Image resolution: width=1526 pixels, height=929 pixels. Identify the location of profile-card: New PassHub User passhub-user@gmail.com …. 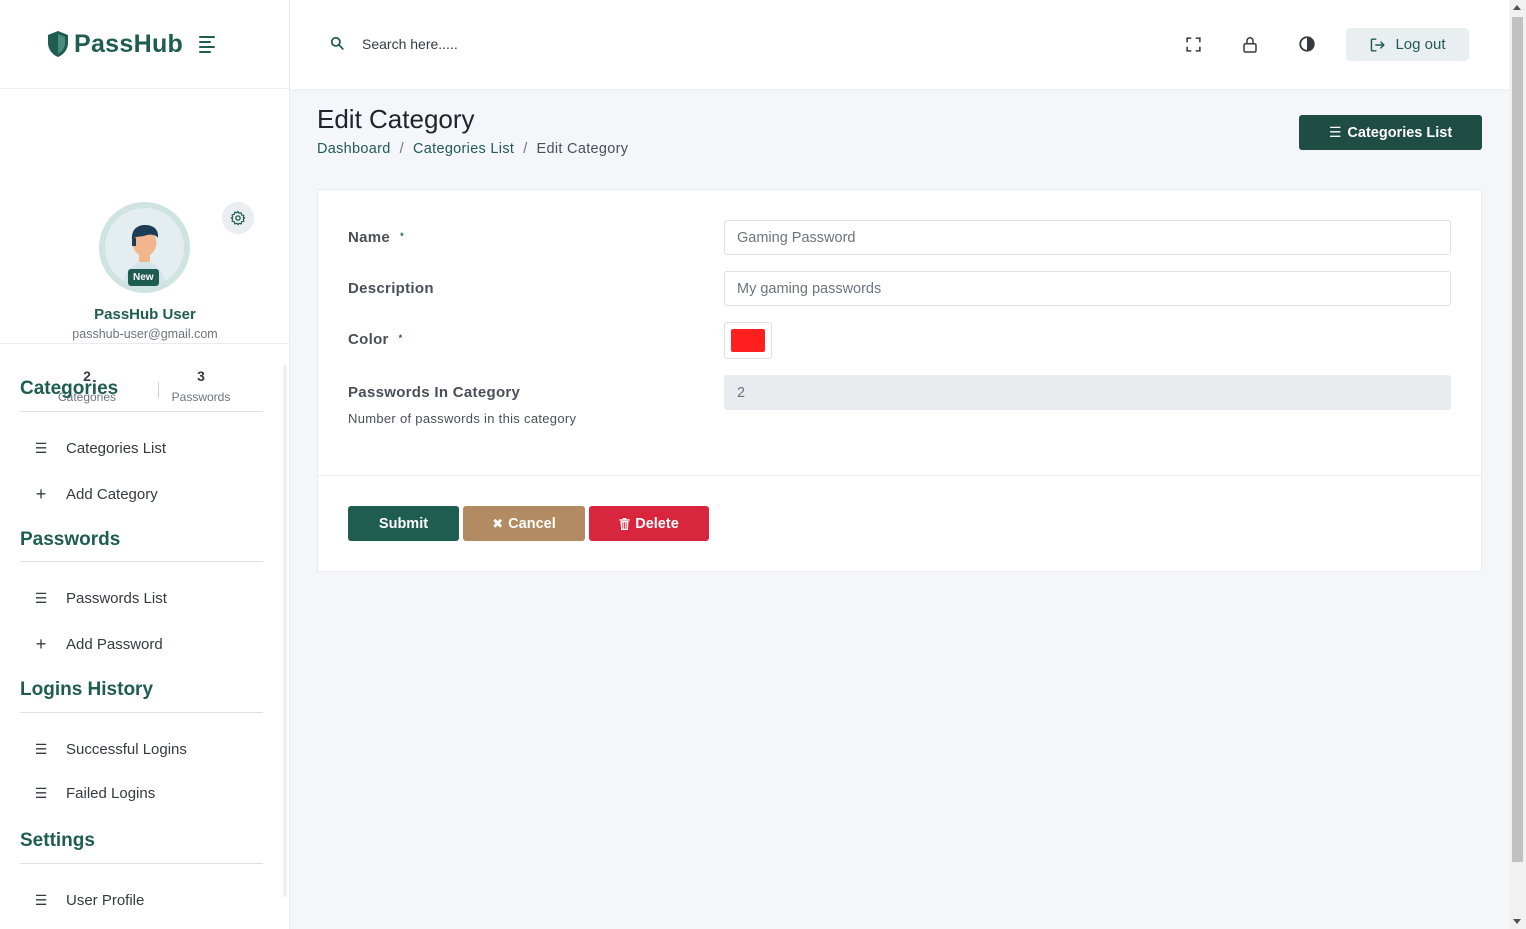
(144, 246).